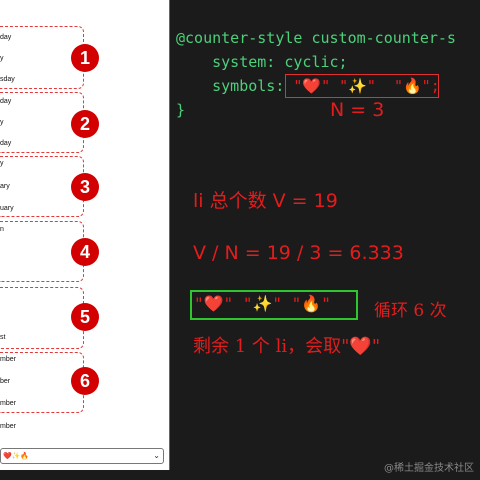  Describe the element at coordinates (5, 381) in the screenshot. I see `list-item: ber` at that location.